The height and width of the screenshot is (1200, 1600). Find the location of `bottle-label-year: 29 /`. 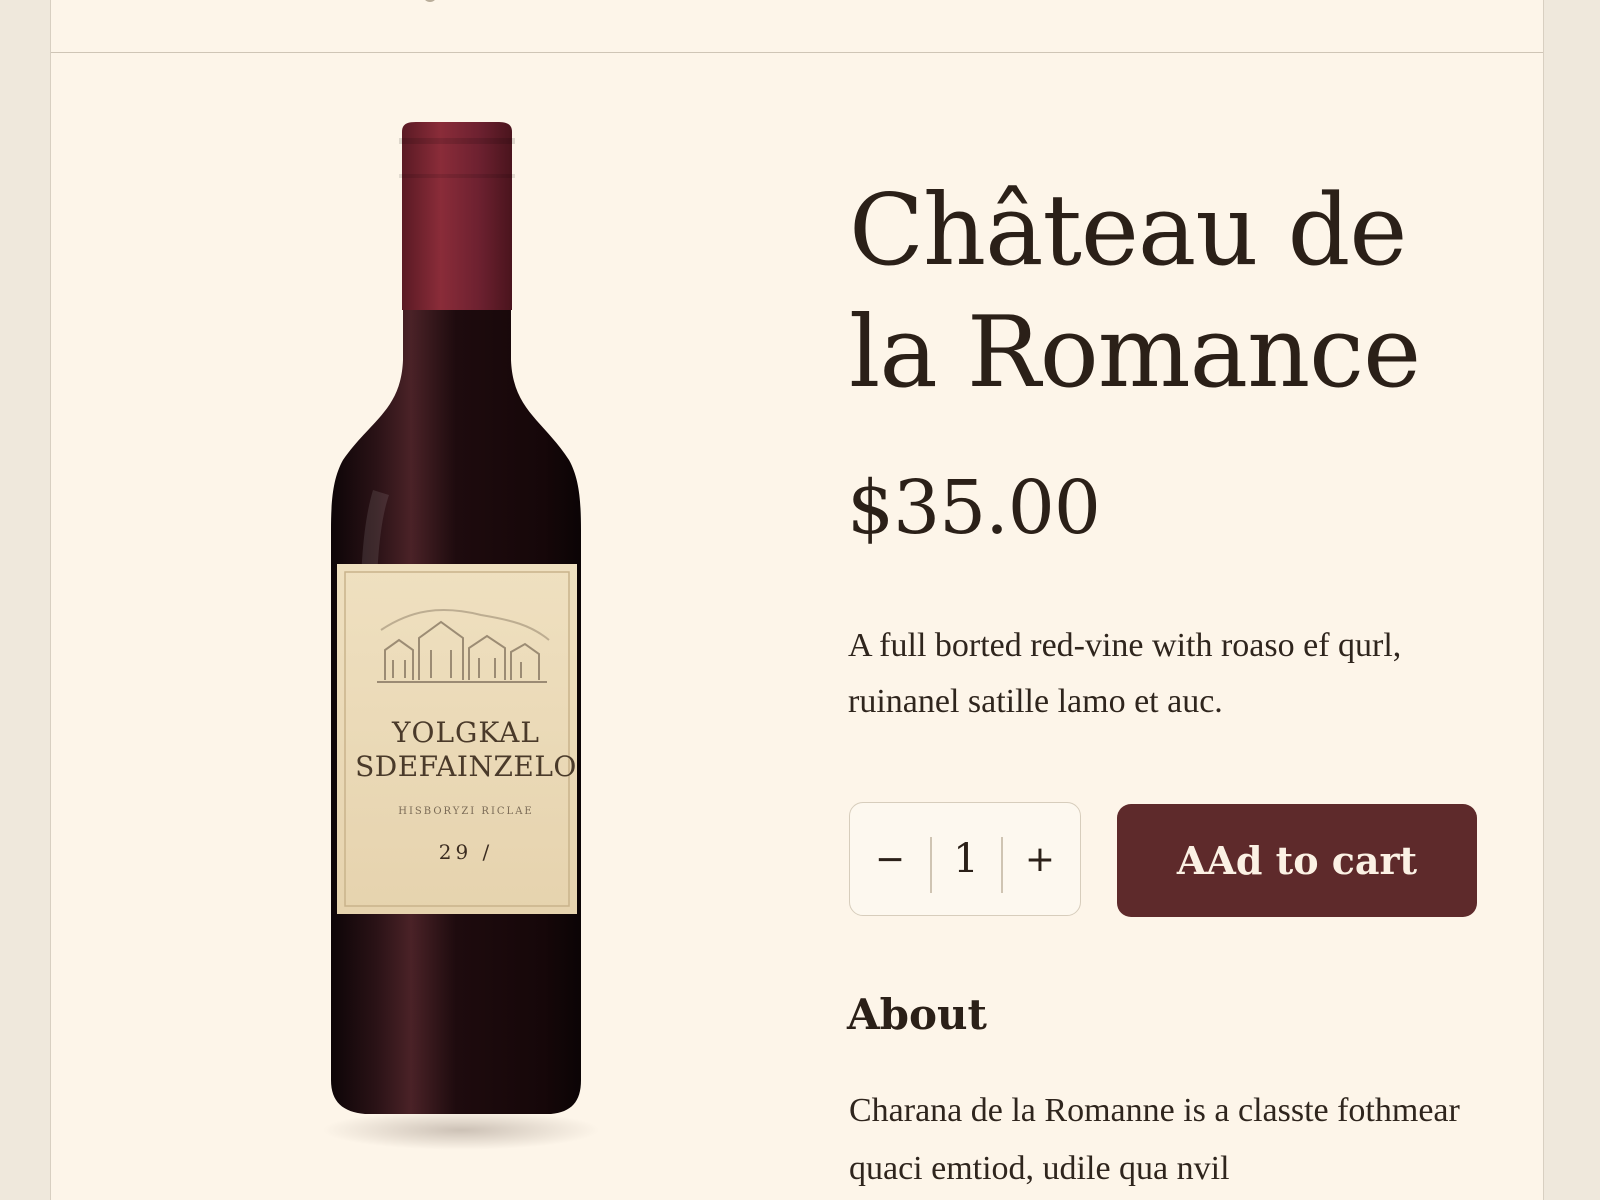

bottle-label-year: 29 / is located at coordinates (466, 852).